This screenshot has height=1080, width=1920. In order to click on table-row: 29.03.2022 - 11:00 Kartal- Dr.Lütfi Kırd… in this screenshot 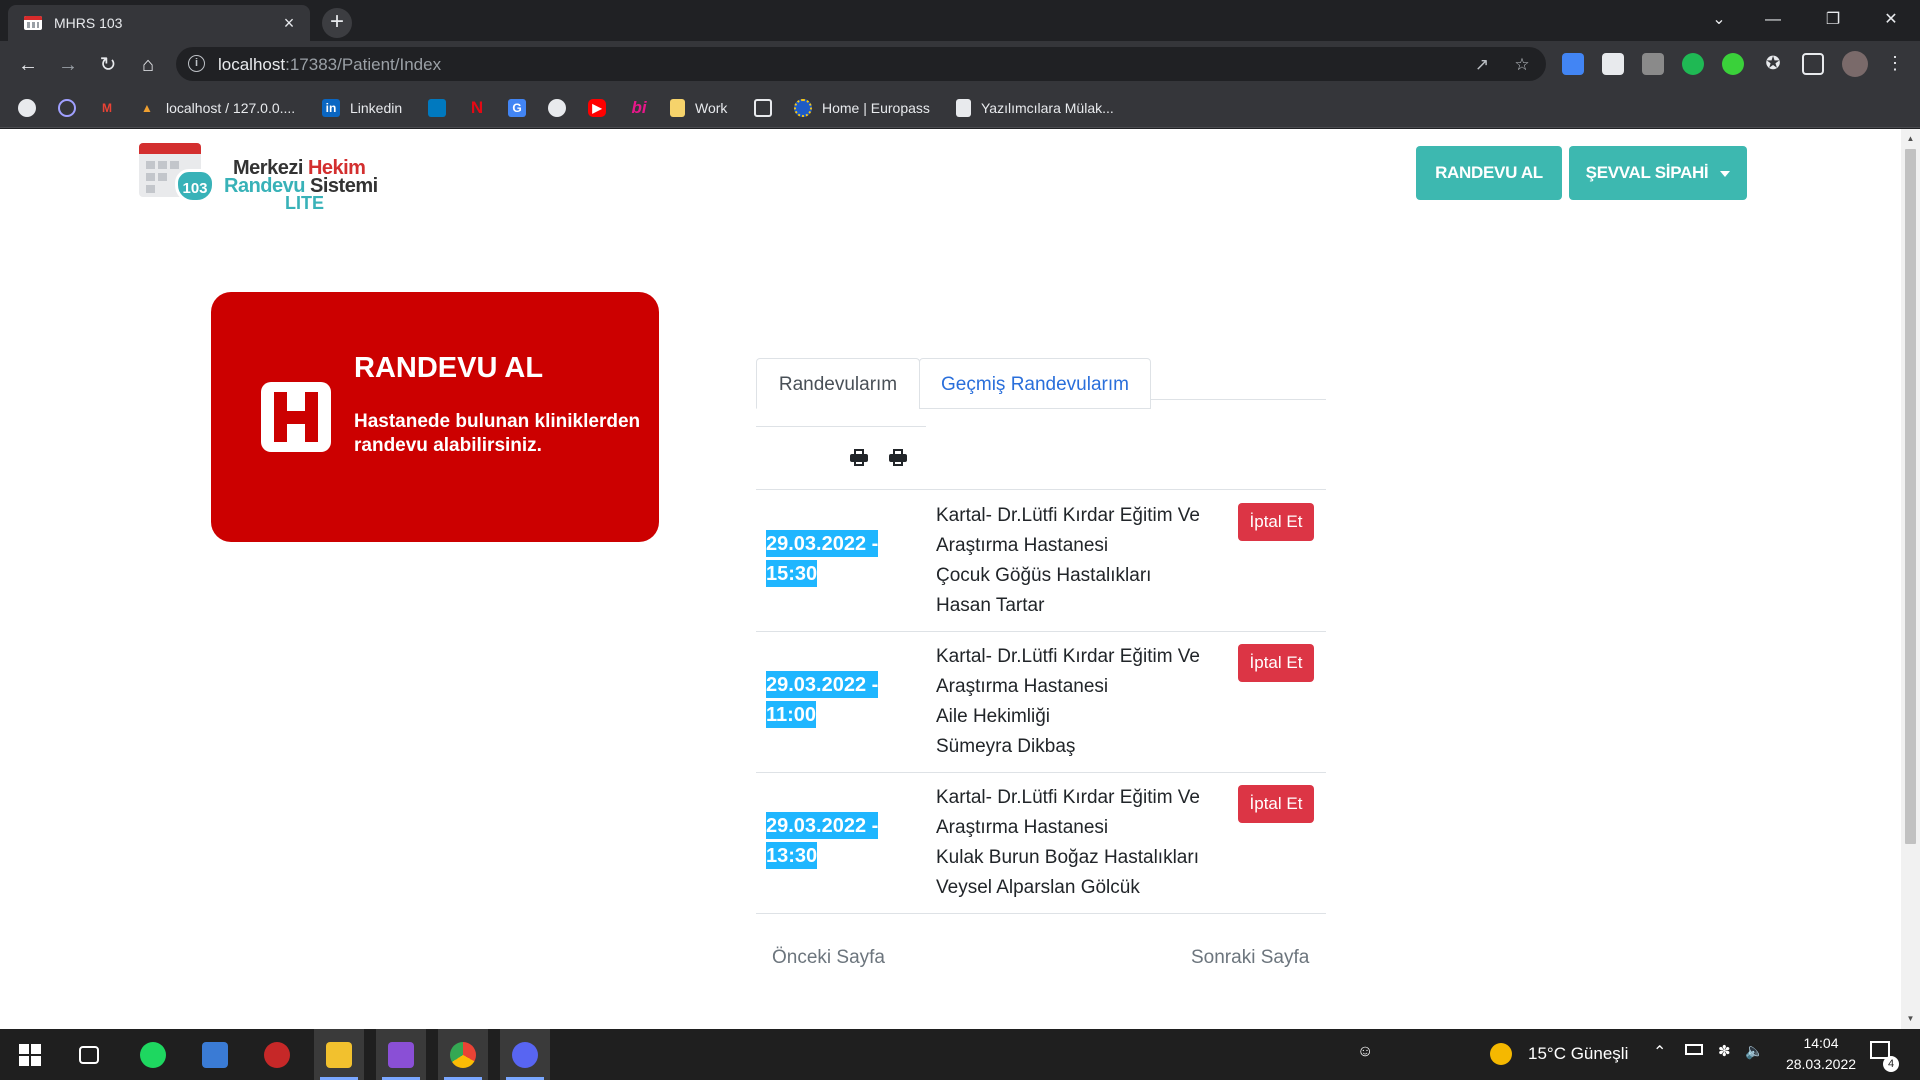, I will do `click(1041, 702)`.